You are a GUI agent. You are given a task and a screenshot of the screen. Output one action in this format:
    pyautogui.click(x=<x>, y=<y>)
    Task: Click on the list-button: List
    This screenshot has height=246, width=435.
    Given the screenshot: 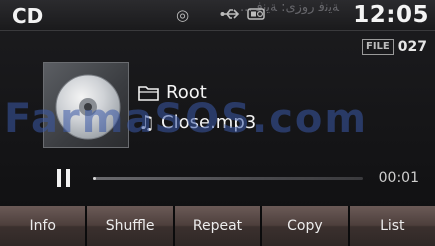 What is the action you would take?
    pyautogui.click(x=392, y=226)
    